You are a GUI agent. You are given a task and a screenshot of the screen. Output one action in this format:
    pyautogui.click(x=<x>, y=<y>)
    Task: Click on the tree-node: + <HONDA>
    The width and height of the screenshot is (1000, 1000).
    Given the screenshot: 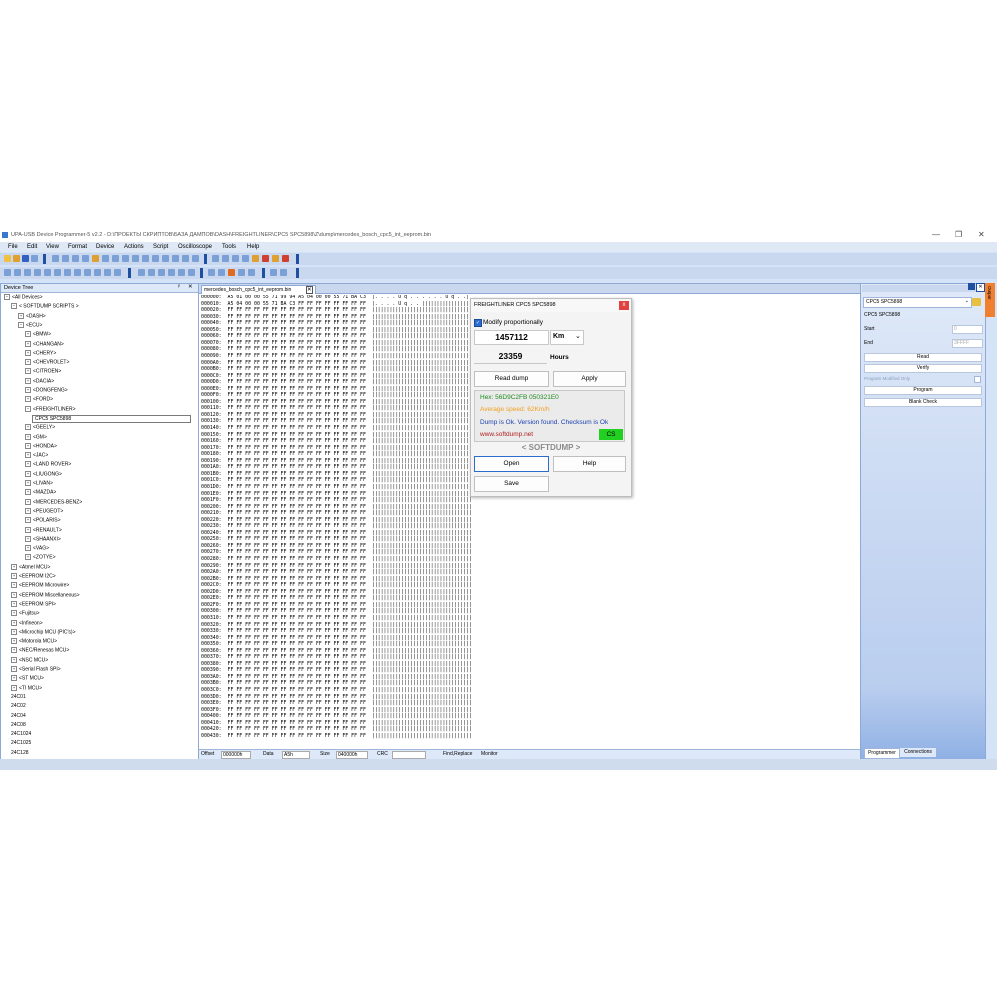 What is the action you would take?
    pyautogui.click(x=41, y=445)
    